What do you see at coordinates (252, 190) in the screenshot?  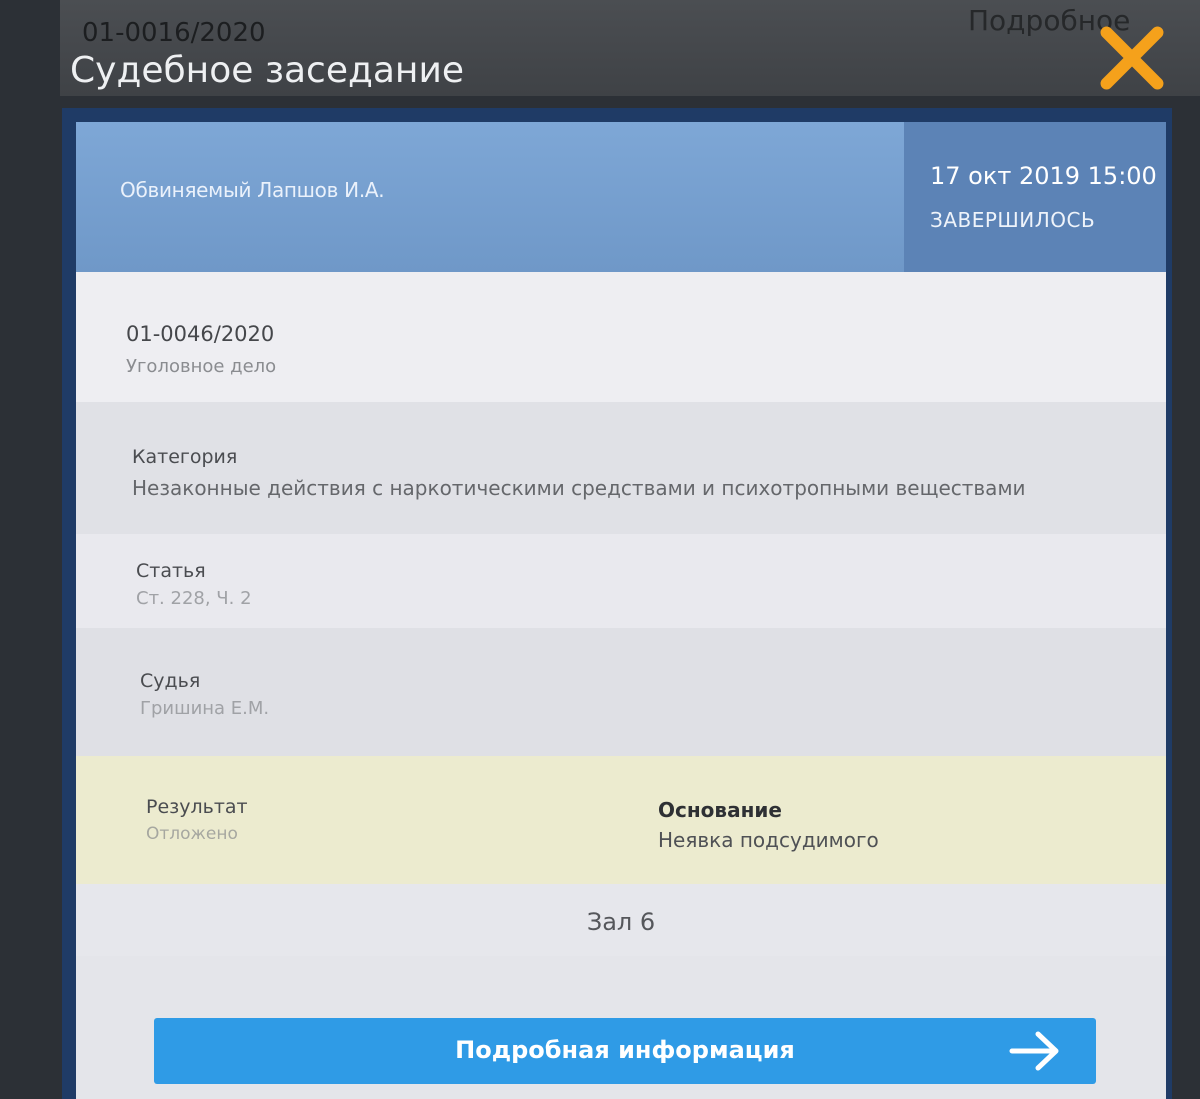 I see `defendant-name: Обвиняемый Лапшов И.А.` at bounding box center [252, 190].